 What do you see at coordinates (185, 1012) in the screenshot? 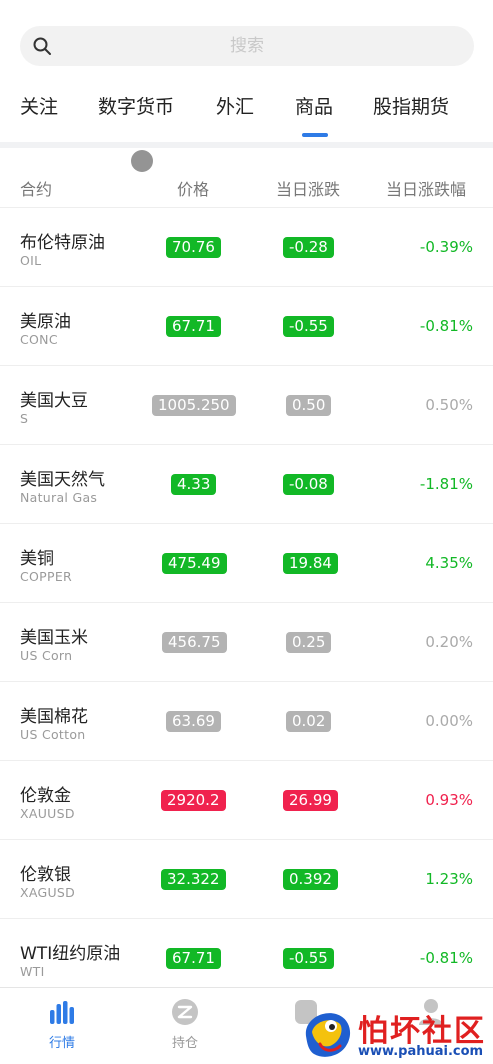
I see `position-icon` at bounding box center [185, 1012].